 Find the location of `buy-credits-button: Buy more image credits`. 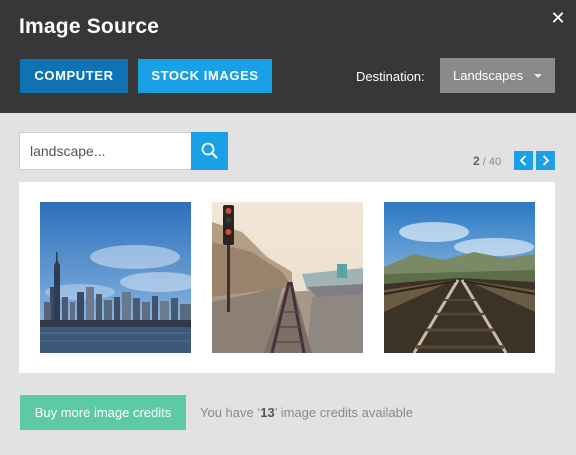

buy-credits-button: Buy more image credits is located at coordinates (103, 412).